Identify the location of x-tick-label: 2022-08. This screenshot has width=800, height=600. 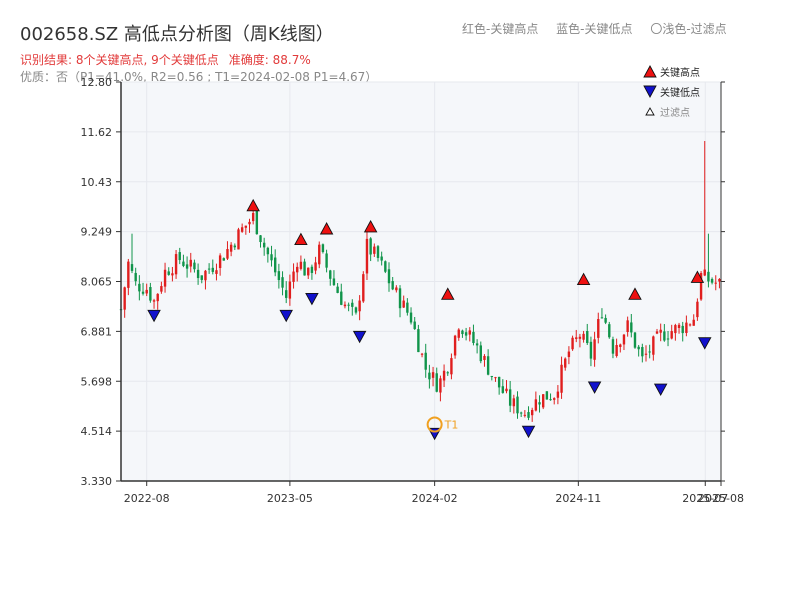
(147, 498).